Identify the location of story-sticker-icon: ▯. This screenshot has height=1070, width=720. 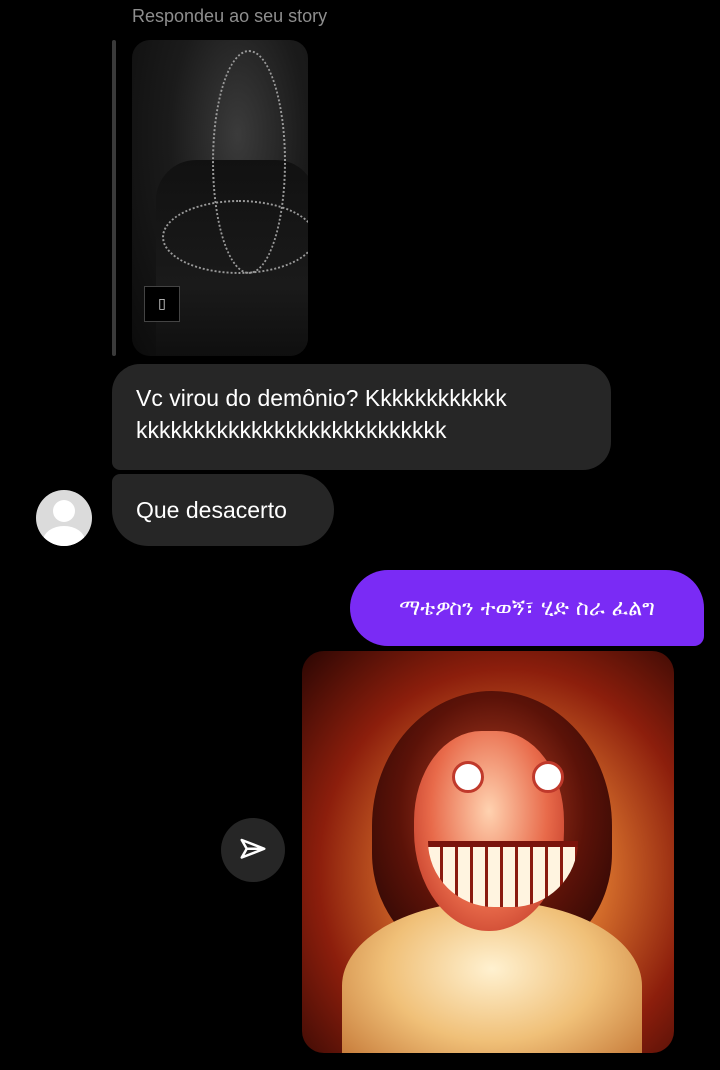
(162, 304).